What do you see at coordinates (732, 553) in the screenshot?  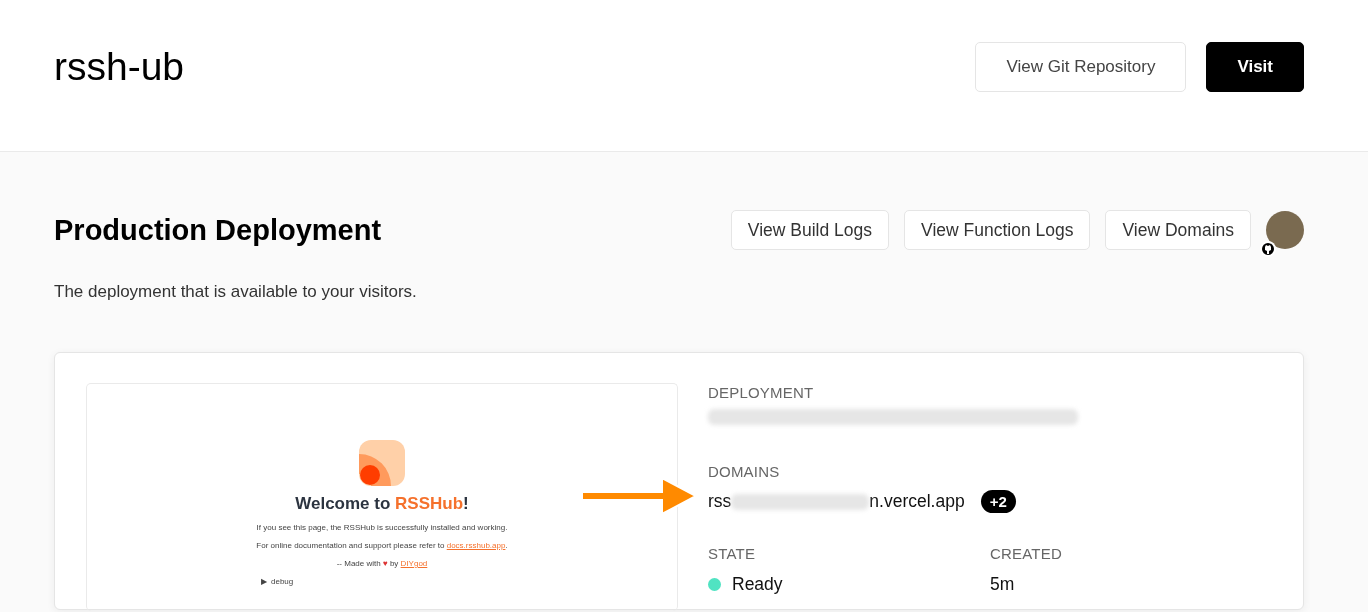 I see `state-label: STATE` at bounding box center [732, 553].